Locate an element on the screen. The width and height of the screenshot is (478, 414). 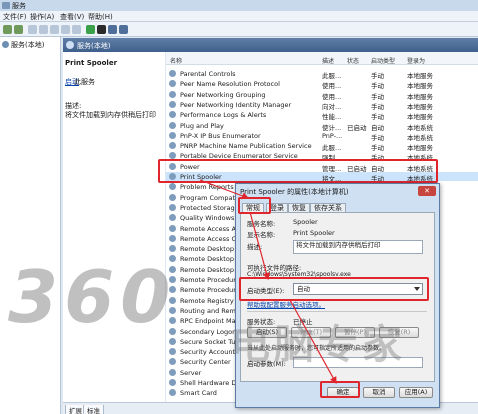
watermark-360: 360 is located at coordinates (92, 297).